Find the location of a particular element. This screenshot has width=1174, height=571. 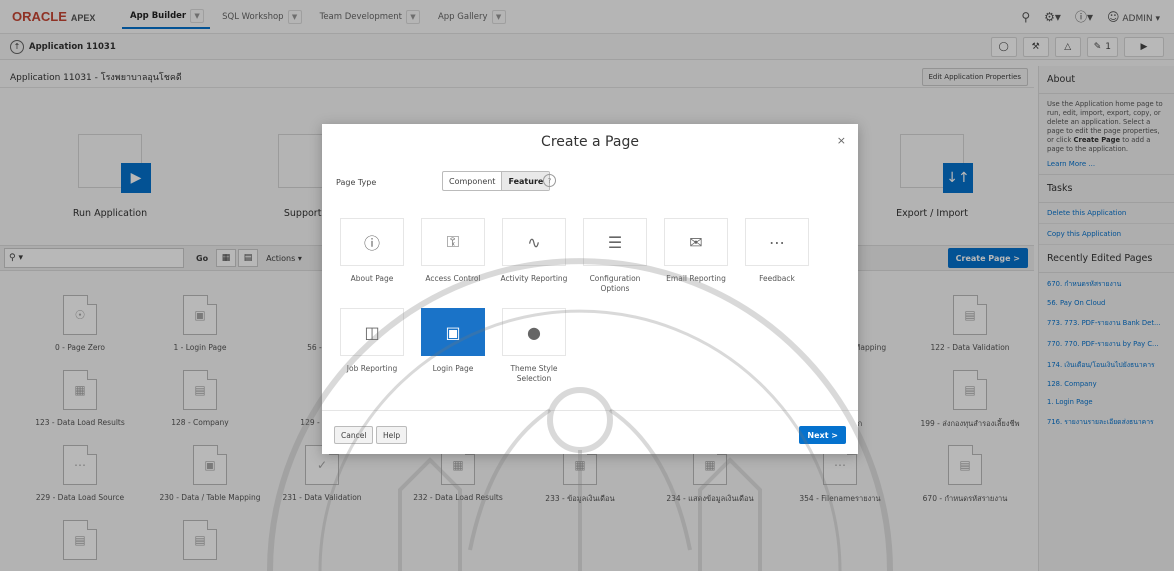

page-type-feedback: ⋯ Feedback is located at coordinates (777, 251).